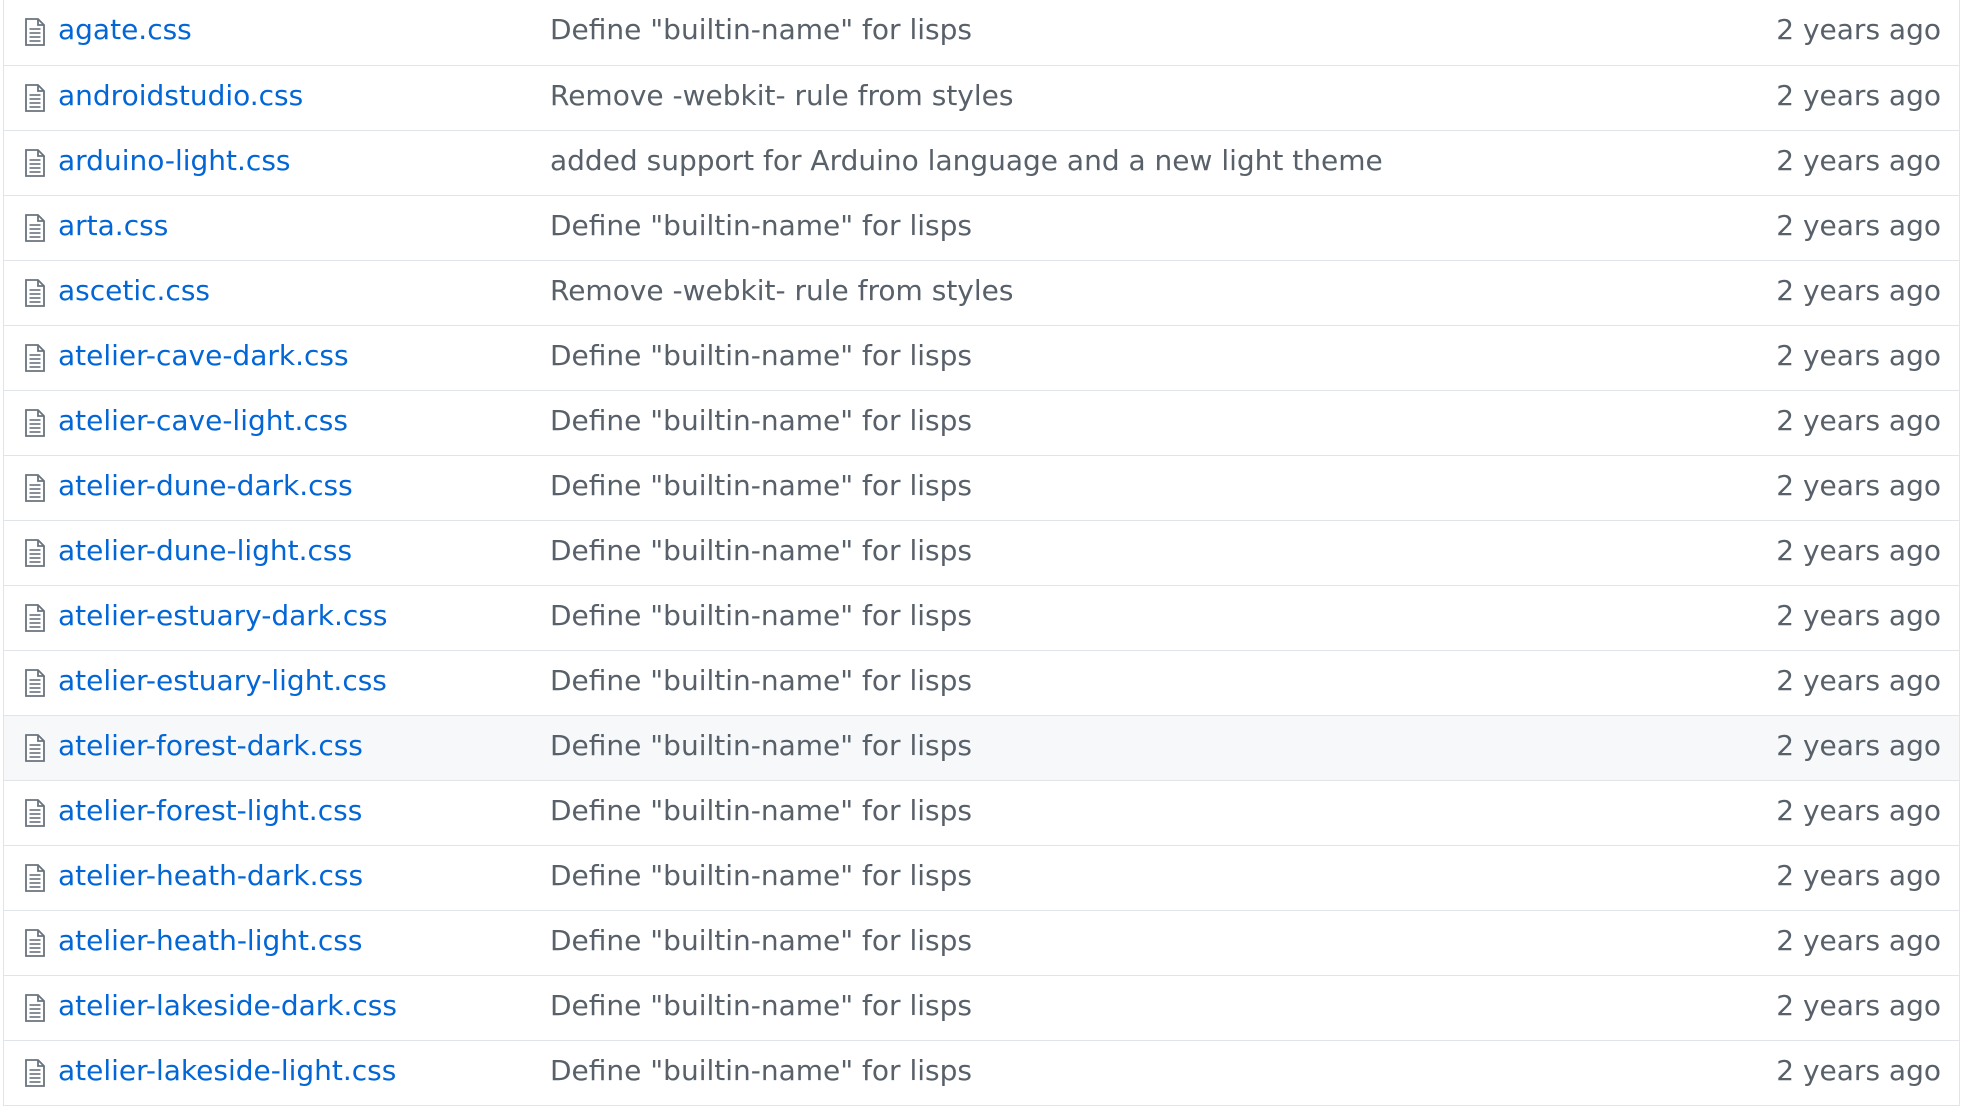 The image size is (1962, 1107). Describe the element at coordinates (210, 745) in the screenshot. I see `file-name-link: atelier-forest-dark.css` at that location.